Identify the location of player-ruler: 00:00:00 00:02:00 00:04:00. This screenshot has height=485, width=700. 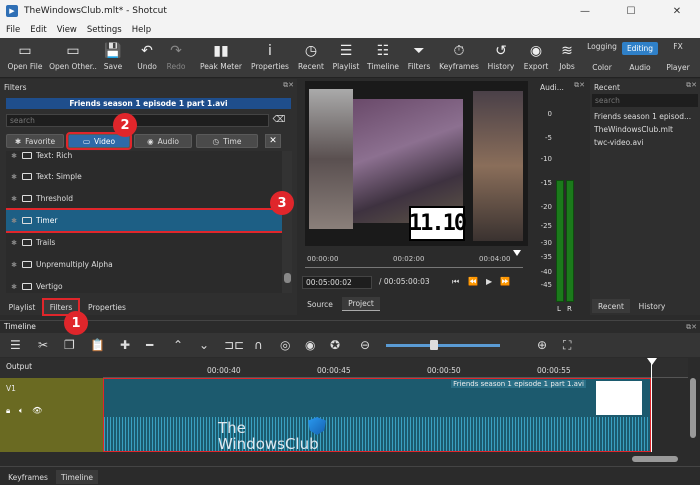
(414, 261).